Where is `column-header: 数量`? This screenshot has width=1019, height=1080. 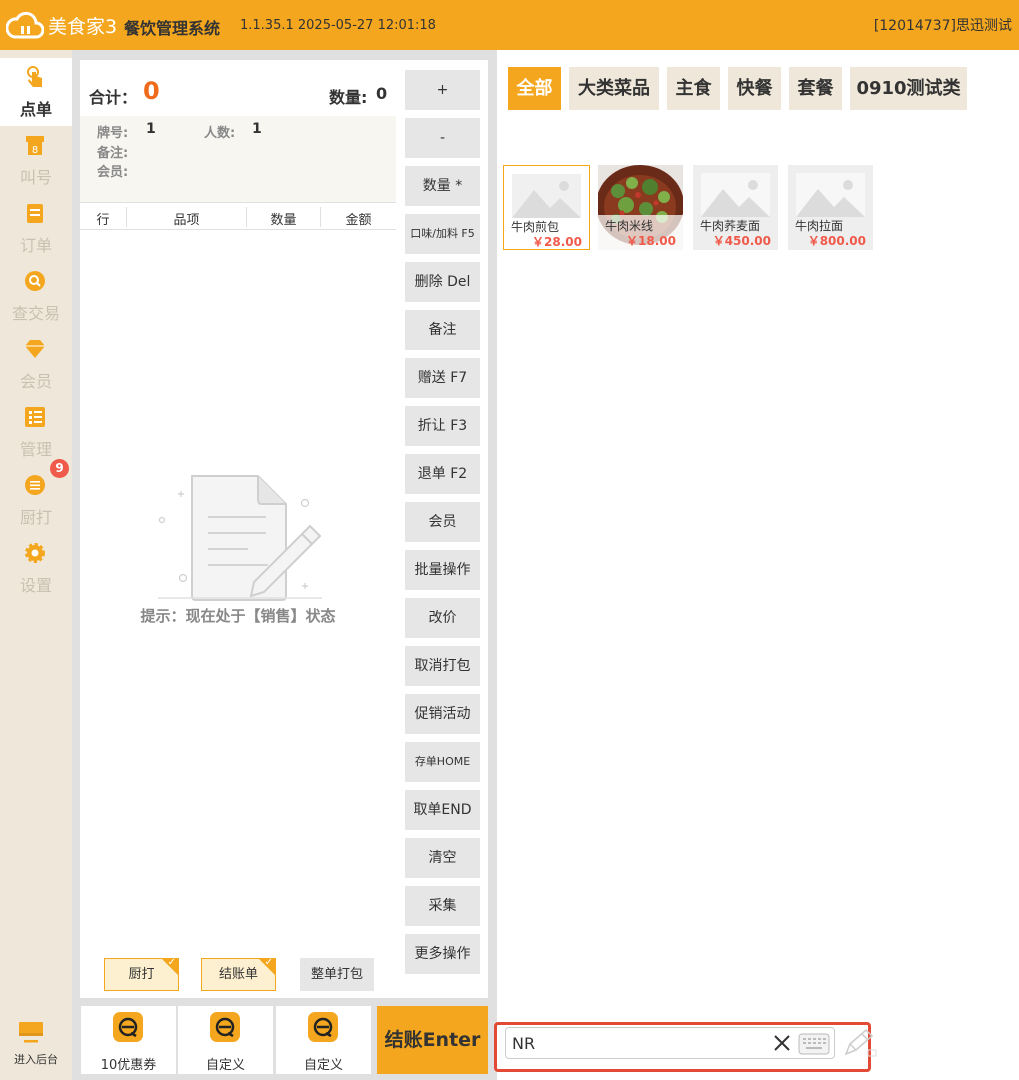
column-header: 数量 is located at coordinates (283, 220).